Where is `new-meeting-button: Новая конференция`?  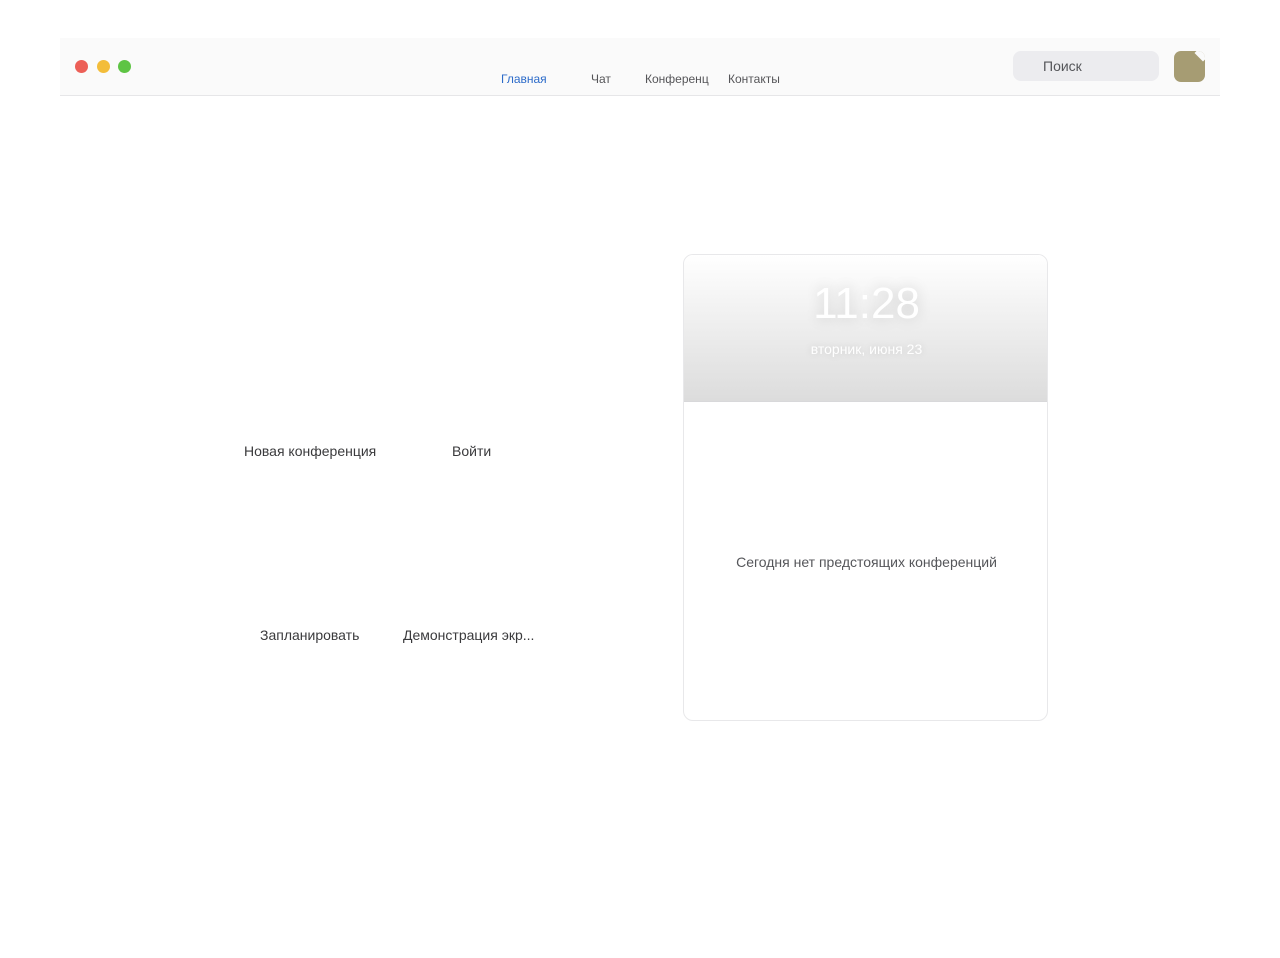 new-meeting-button: Новая конференция is located at coordinates (310, 451).